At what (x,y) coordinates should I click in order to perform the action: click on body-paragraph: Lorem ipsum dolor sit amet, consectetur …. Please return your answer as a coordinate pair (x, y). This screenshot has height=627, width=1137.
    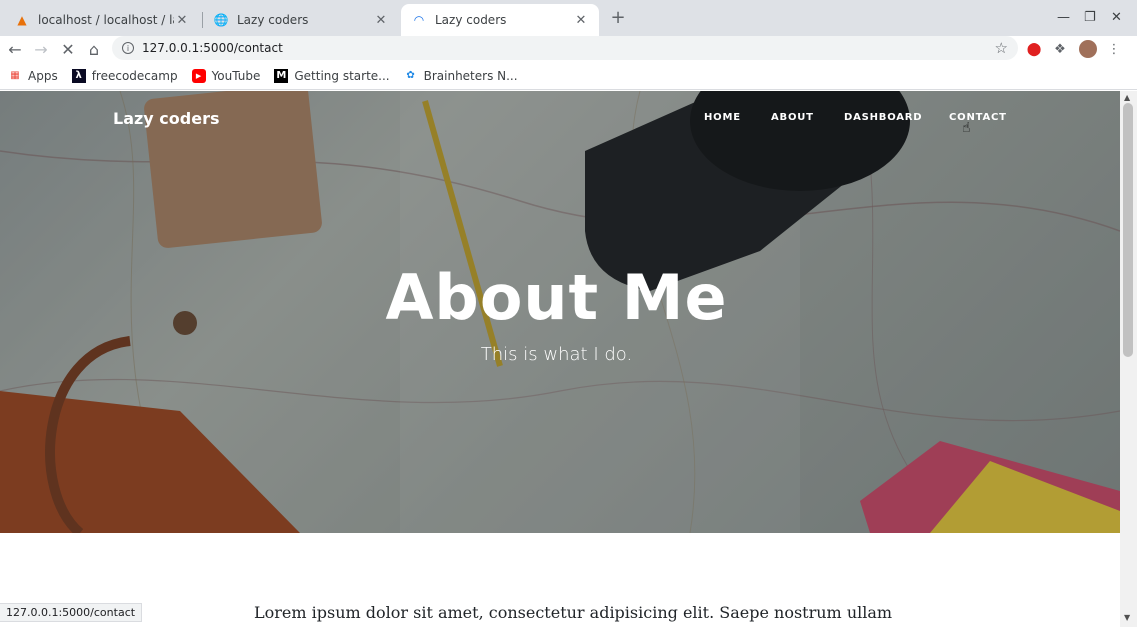
    Looking at the image, I should click on (573, 612).